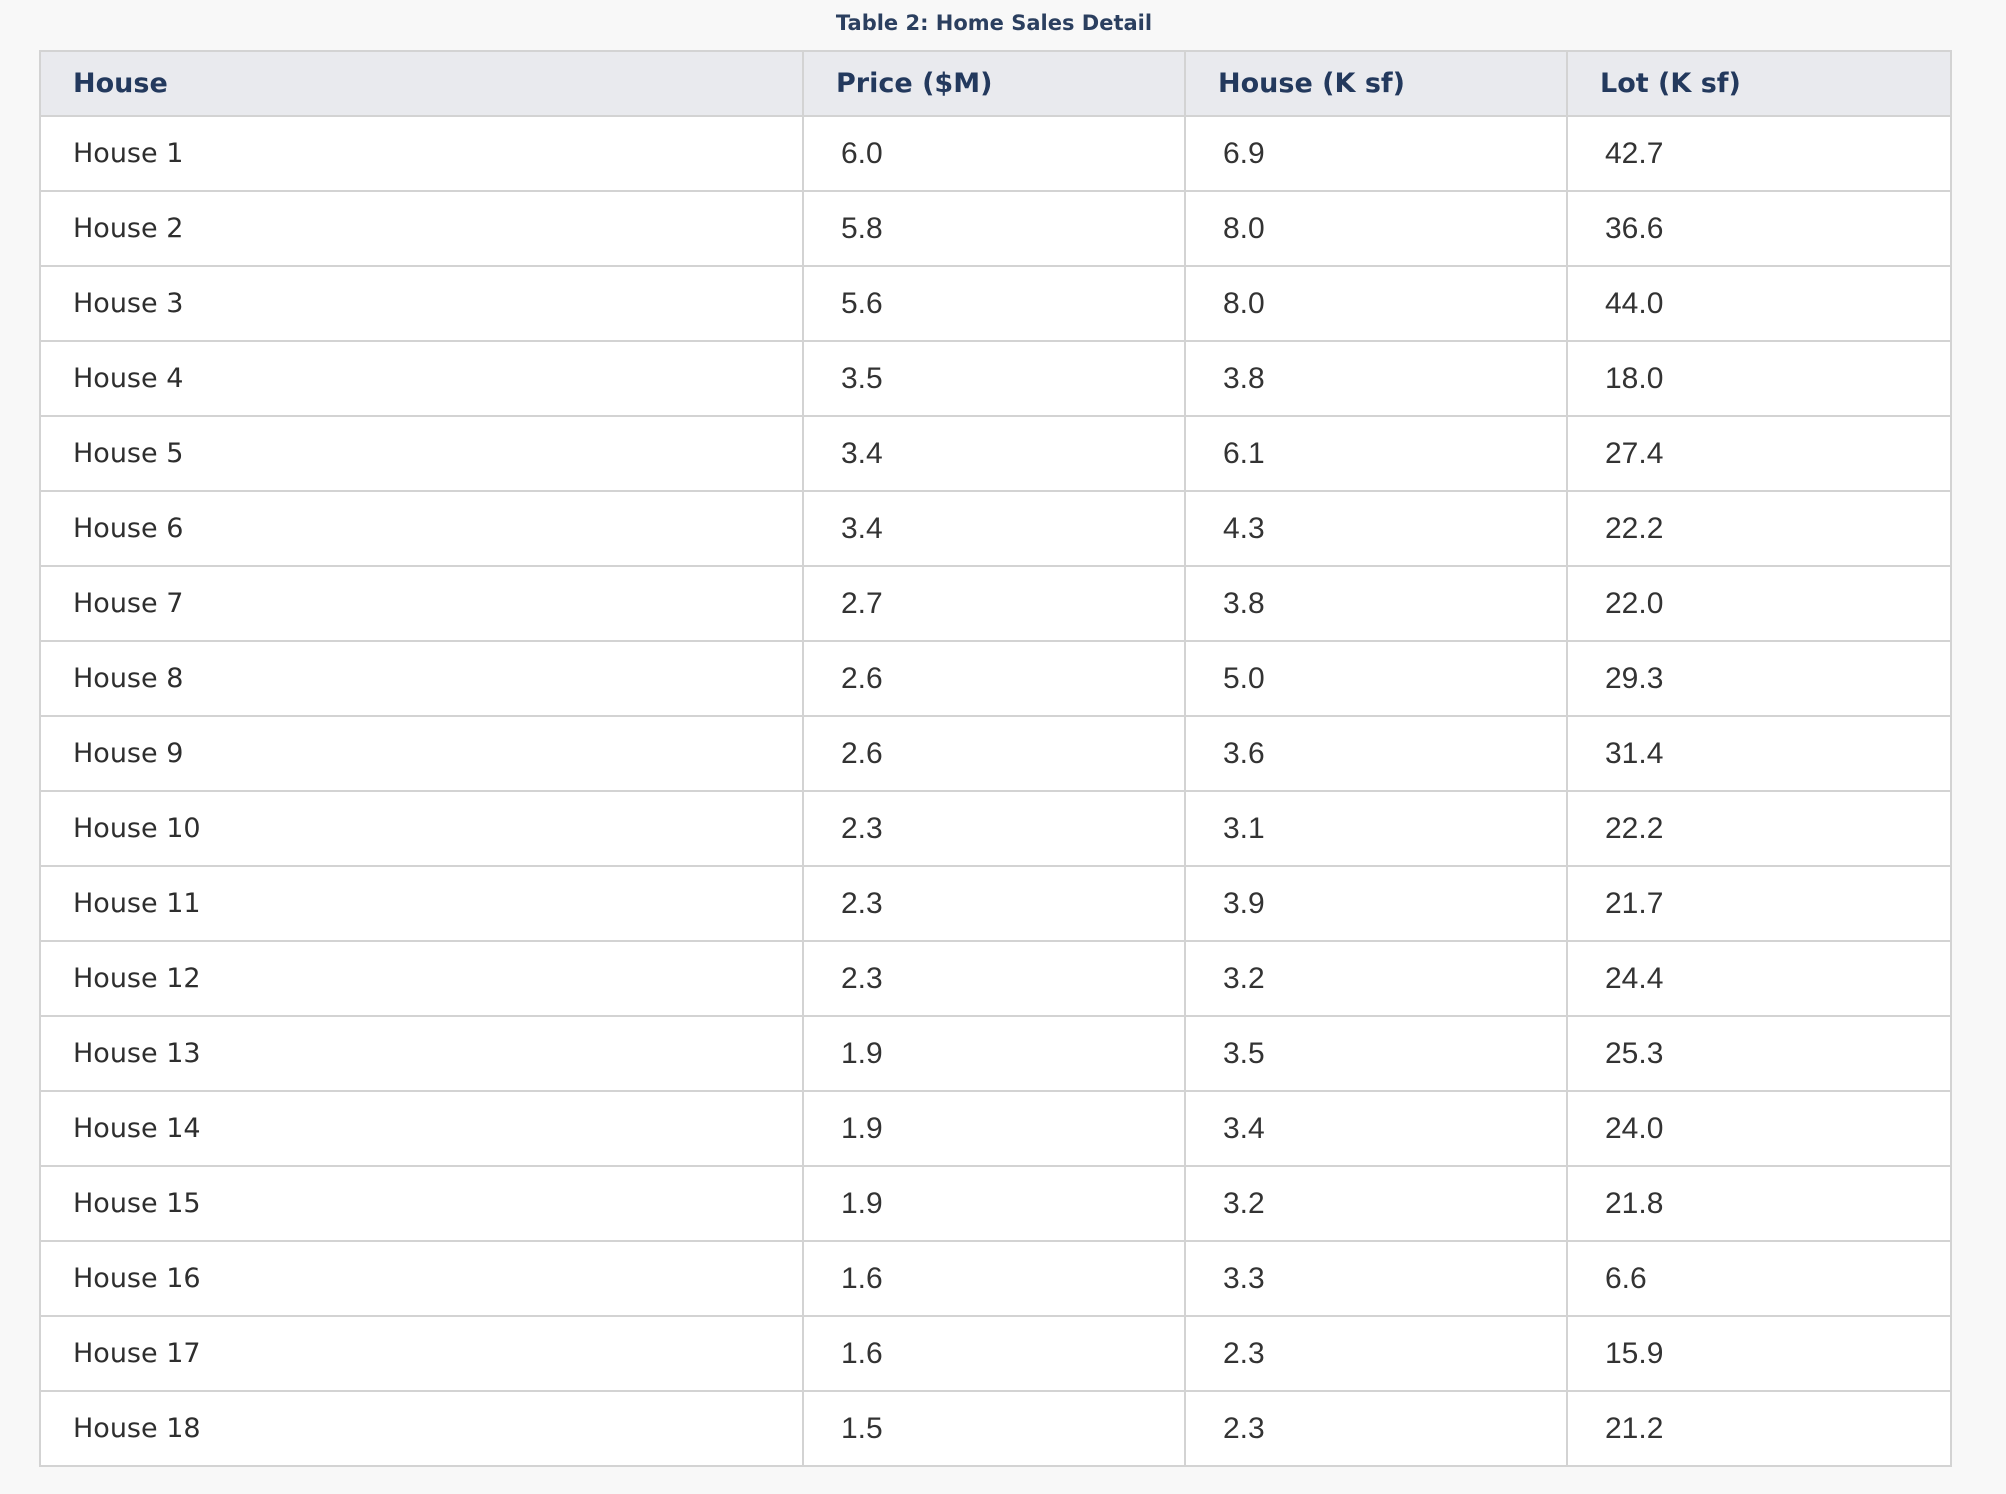 The image size is (2006, 1494). Describe the element at coordinates (1376, 1278) in the screenshot. I see `house-size-cell: 3.3` at that location.